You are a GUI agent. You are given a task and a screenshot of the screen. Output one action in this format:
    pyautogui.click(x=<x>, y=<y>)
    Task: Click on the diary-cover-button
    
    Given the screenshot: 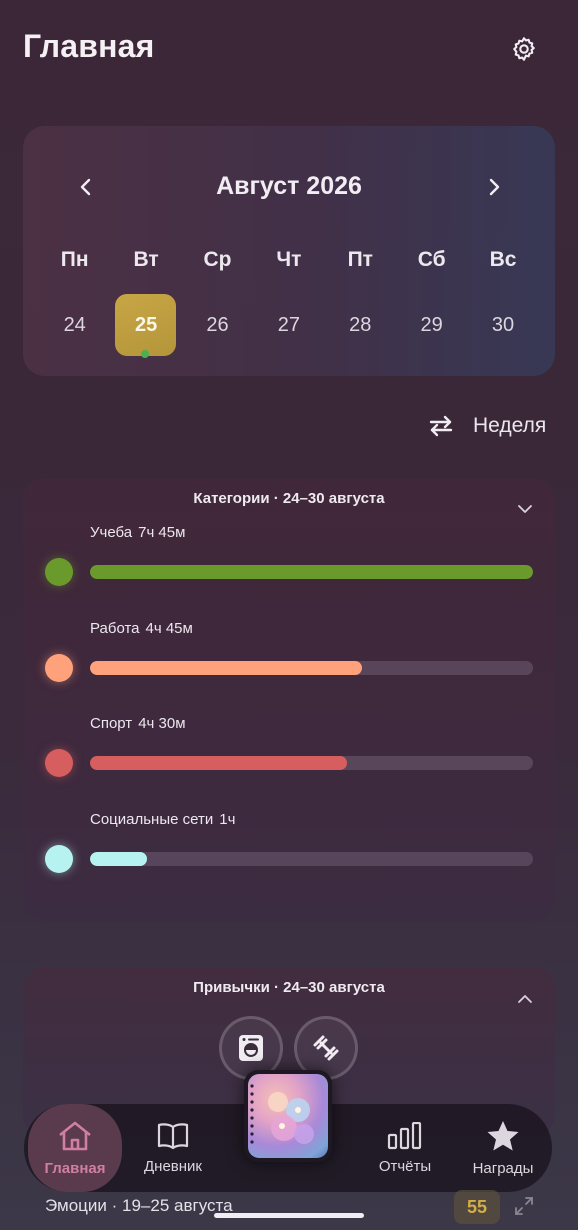 What is the action you would take?
    pyautogui.click(x=288, y=1116)
    